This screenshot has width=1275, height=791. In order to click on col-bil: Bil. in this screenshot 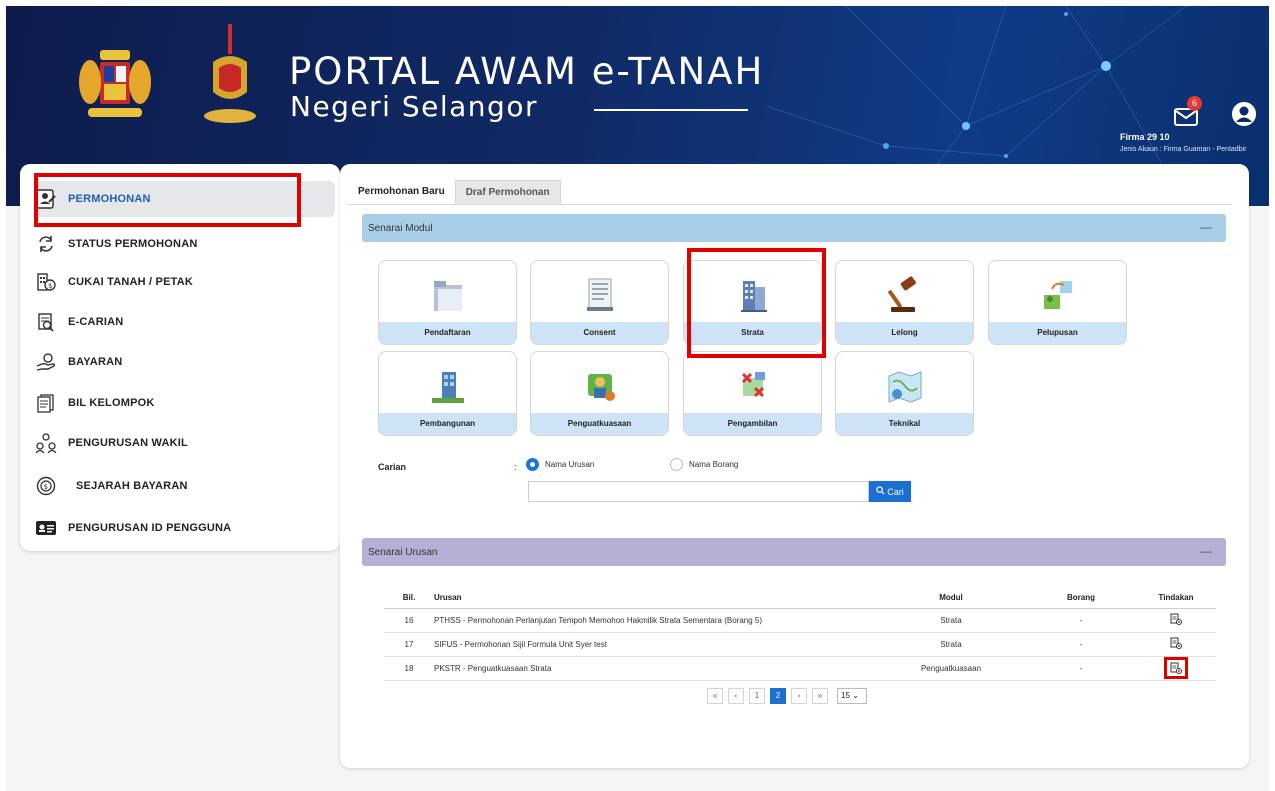, I will do `click(409, 598)`.